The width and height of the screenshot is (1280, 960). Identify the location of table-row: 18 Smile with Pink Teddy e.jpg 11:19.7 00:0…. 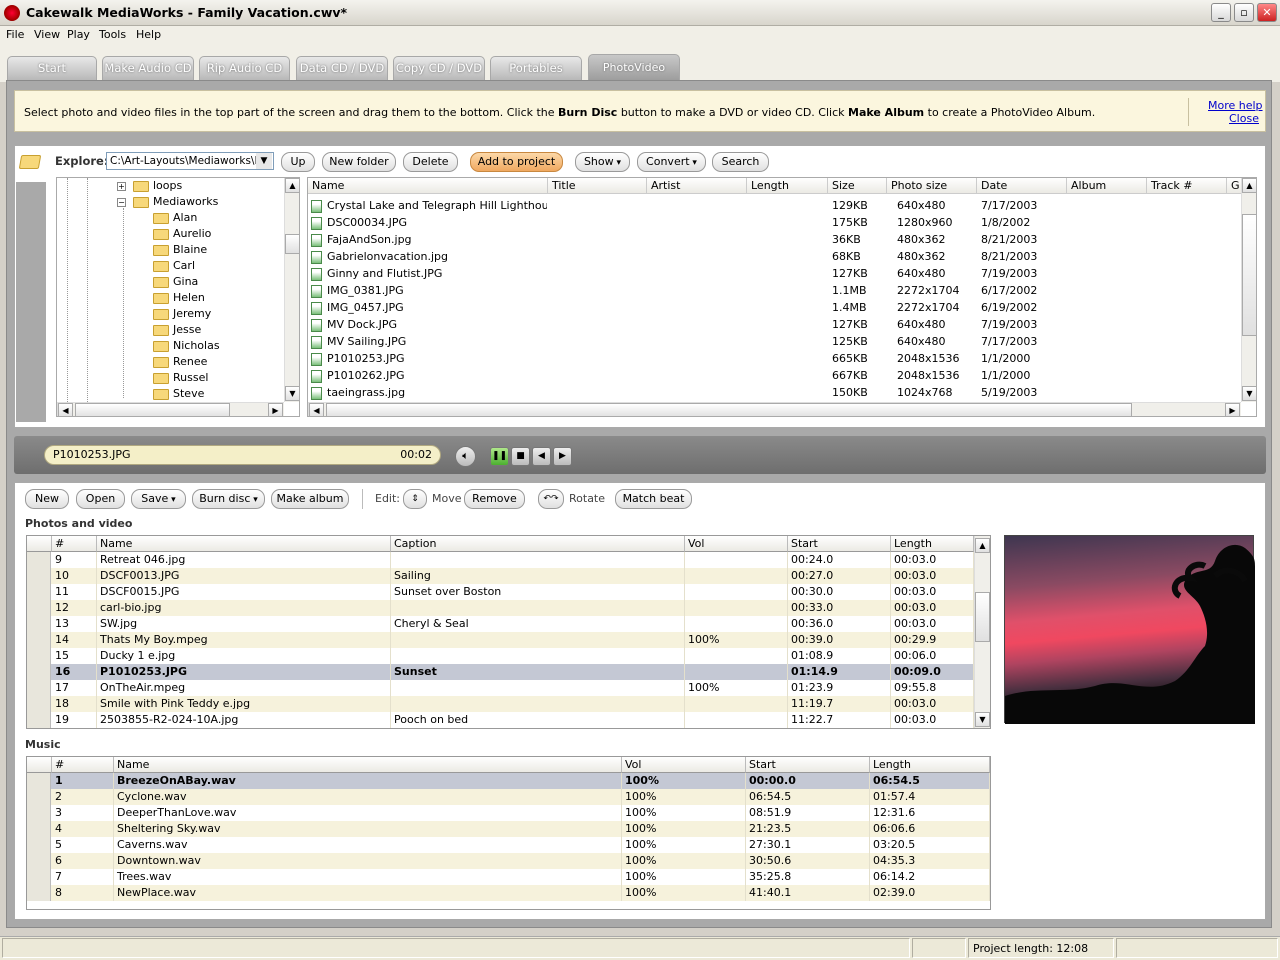
(500, 704).